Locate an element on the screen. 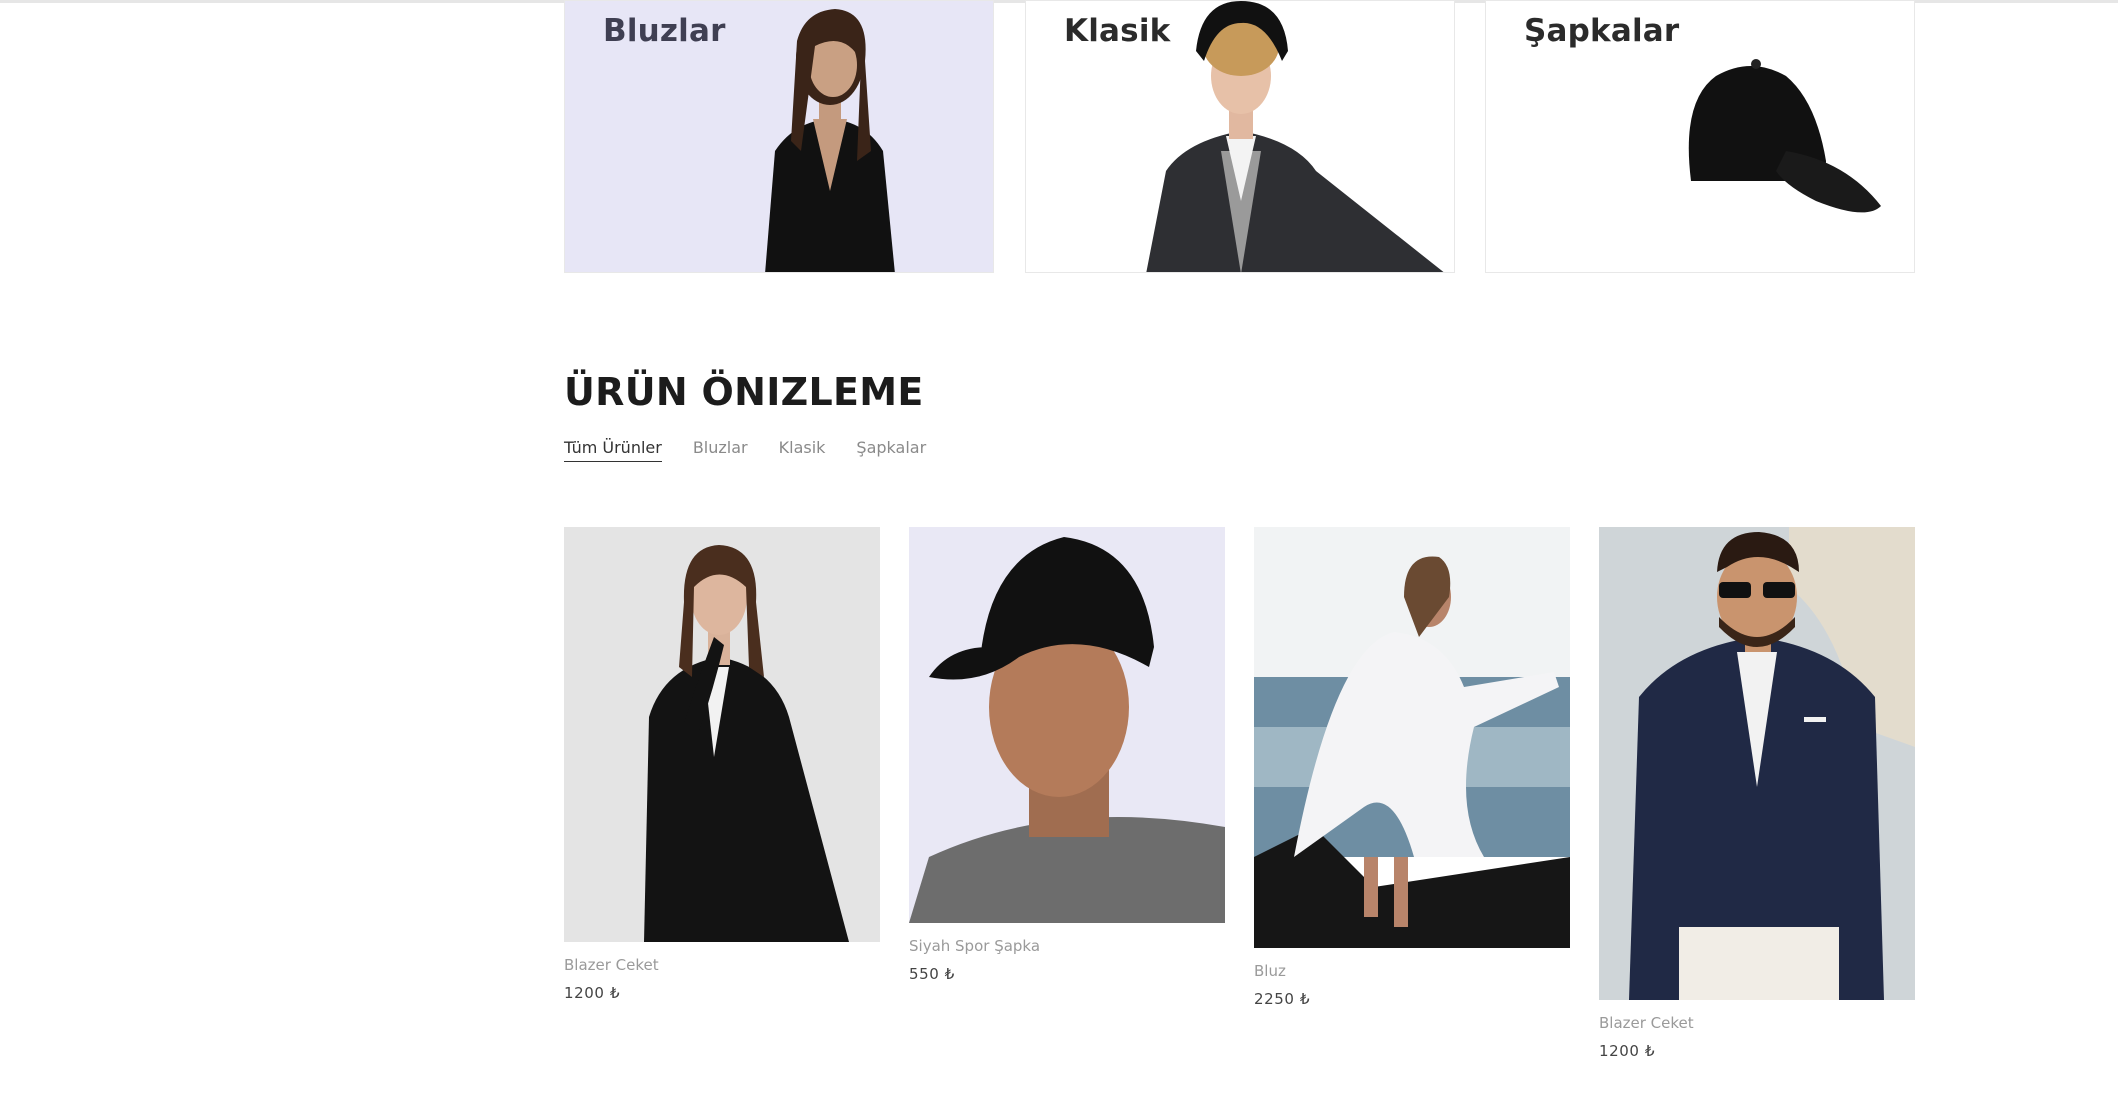  filter-tabs: Tüm Ürünler Bluzlar Klasik Şapkalar is located at coordinates (745, 450).